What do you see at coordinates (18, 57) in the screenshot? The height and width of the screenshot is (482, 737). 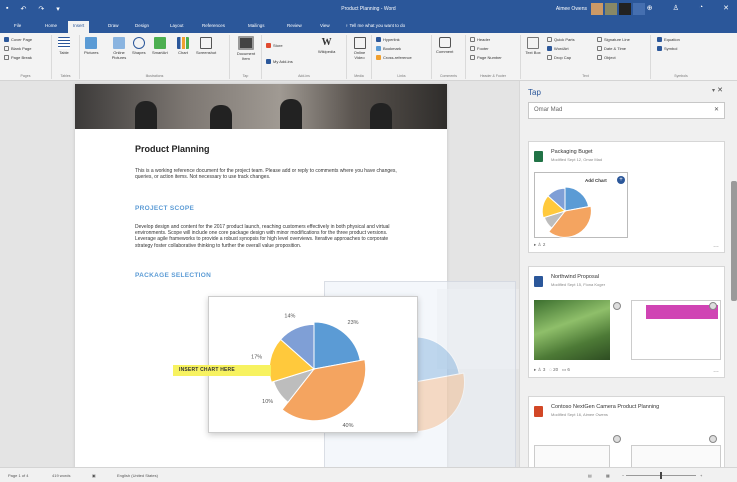 I see `page-break-button: Page Break` at bounding box center [18, 57].